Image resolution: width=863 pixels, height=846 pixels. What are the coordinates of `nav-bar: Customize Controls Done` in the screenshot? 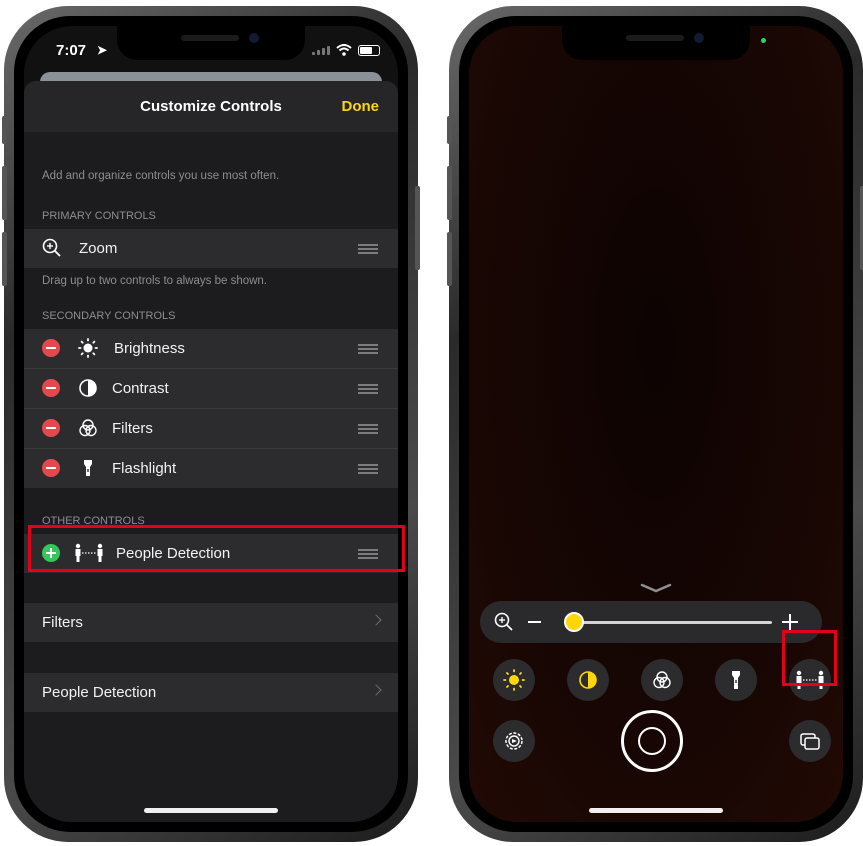 It's located at (211, 106).